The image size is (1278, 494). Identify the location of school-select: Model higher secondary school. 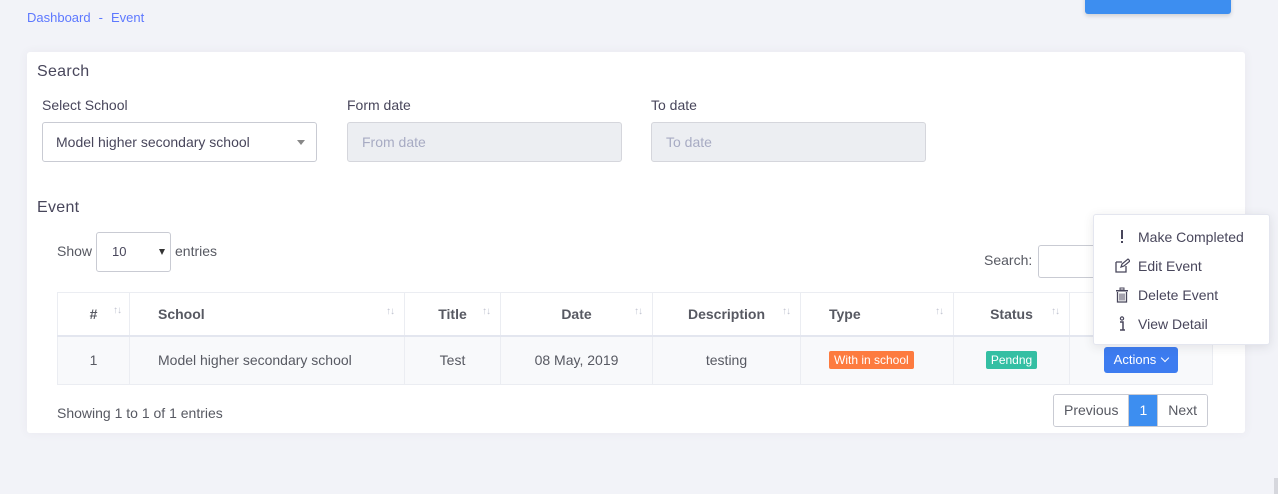
(179, 142).